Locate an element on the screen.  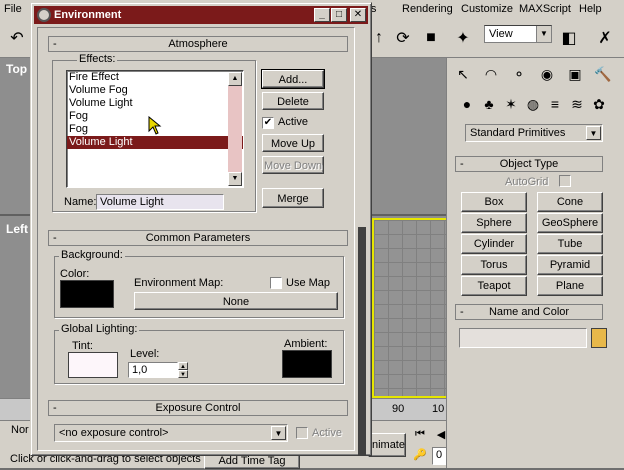
close-button: ✕ is located at coordinates (358, 15).